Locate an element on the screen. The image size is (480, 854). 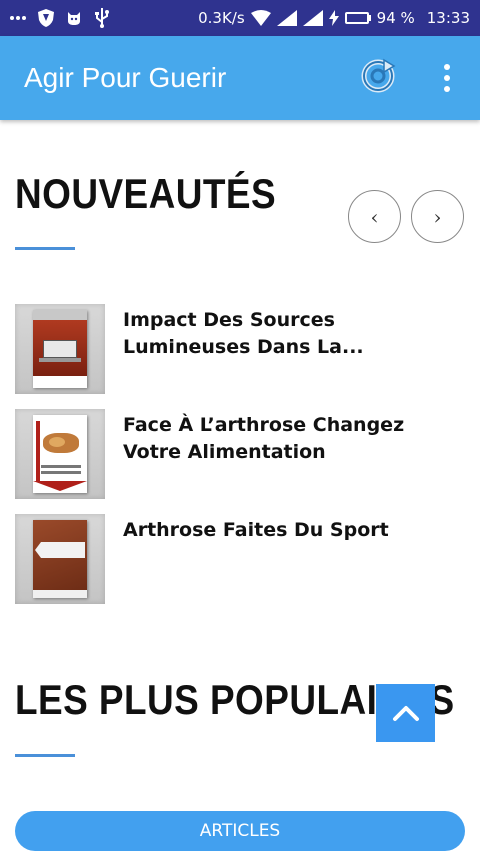
battery-percent: 94 % is located at coordinates (395, 18).